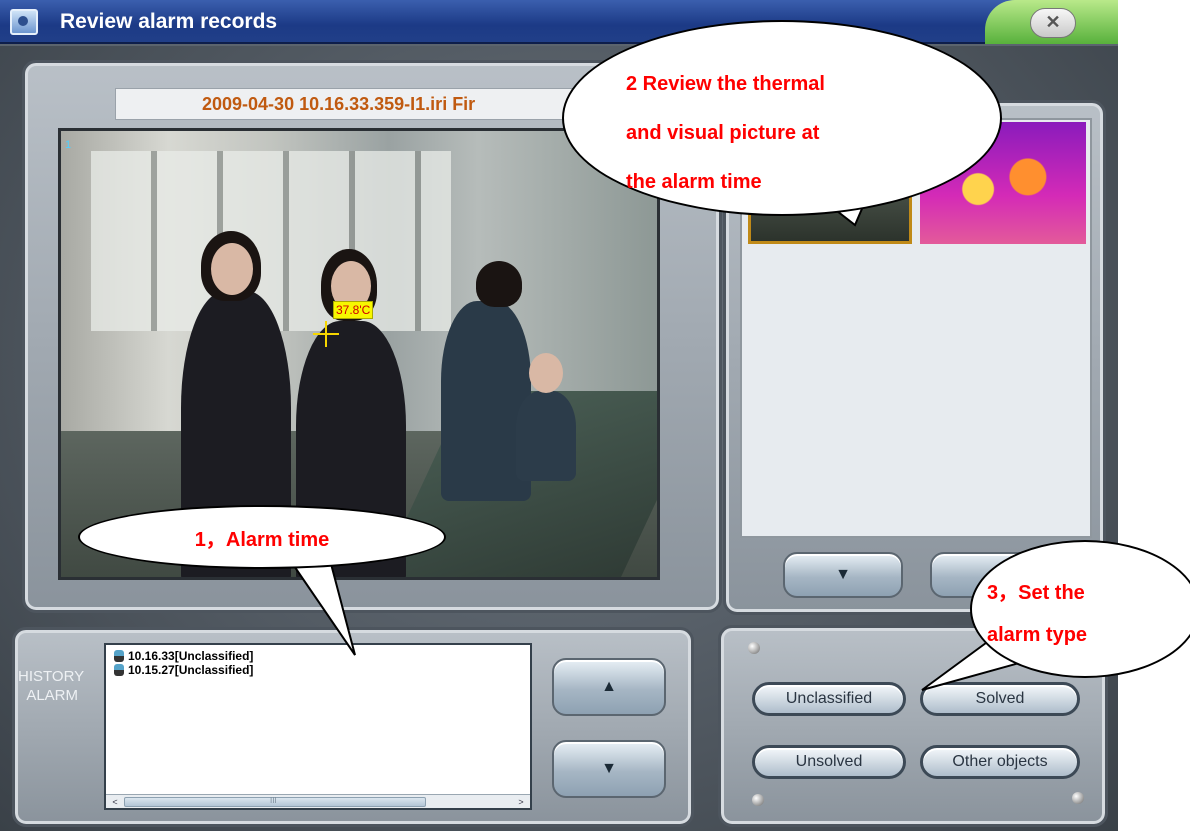 This screenshot has width=1190, height=831. I want to click on callout-review-line3: the alarm time, so click(694, 182).